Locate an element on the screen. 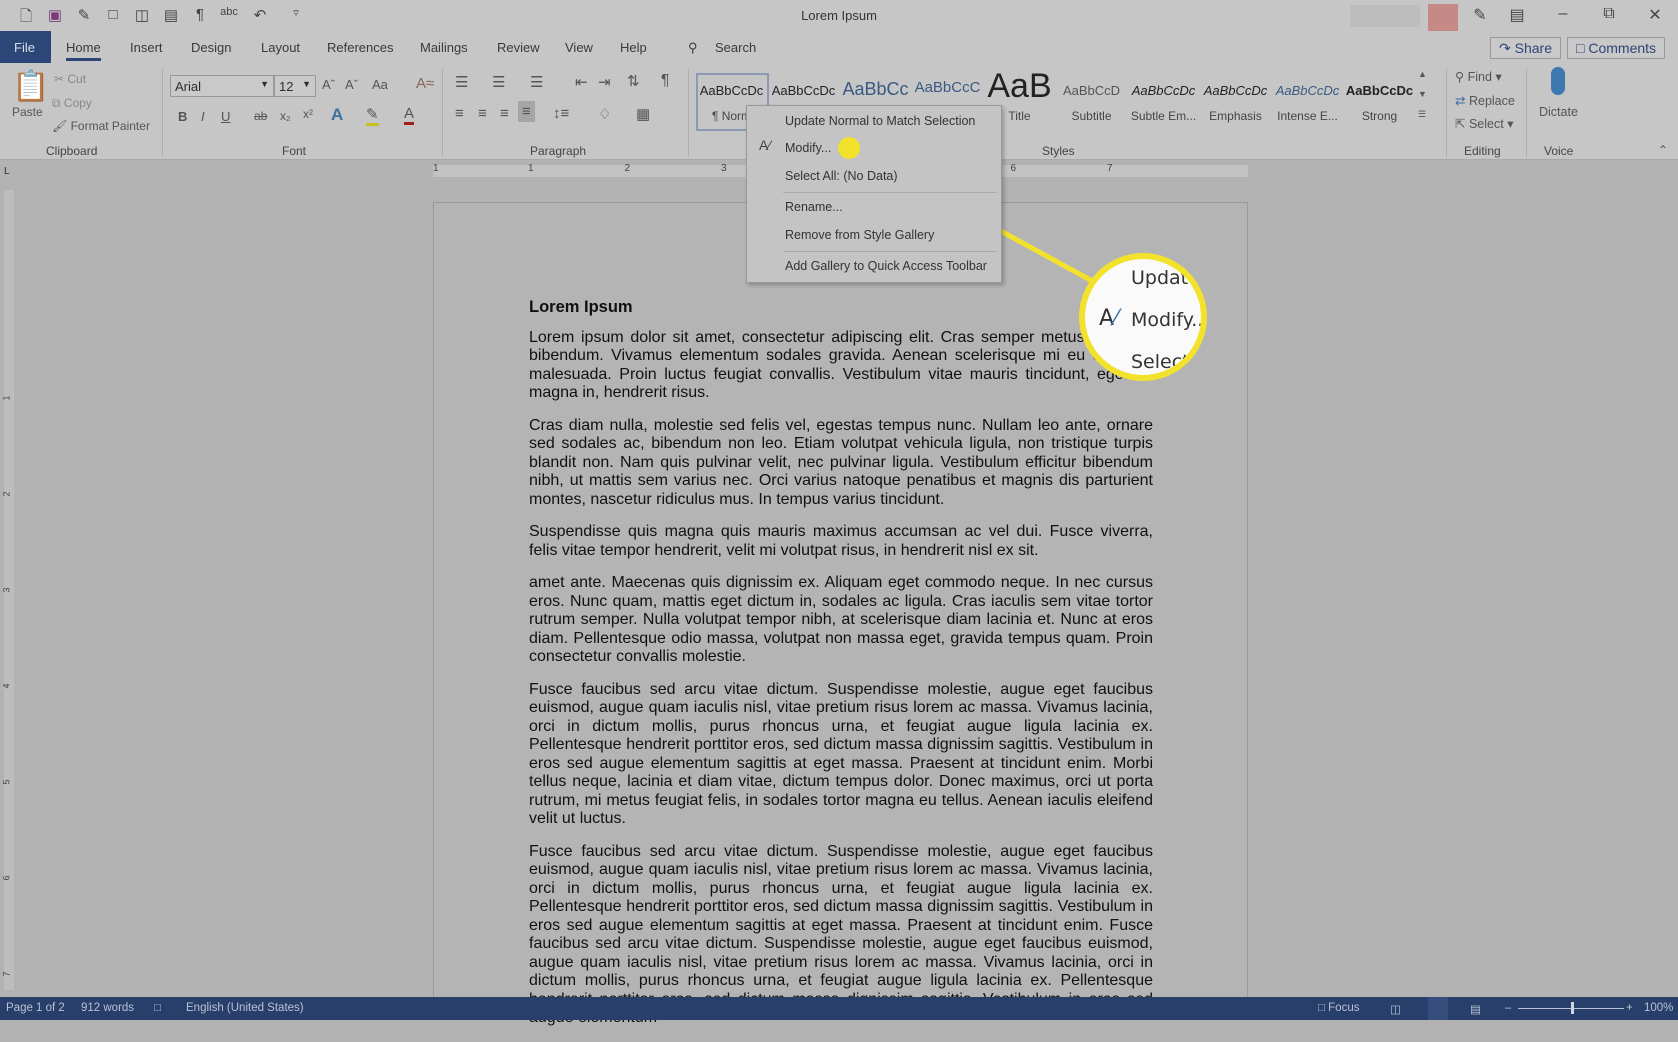 The width and height of the screenshot is (1678, 1042). word-count: 912 words is located at coordinates (107, 1008).